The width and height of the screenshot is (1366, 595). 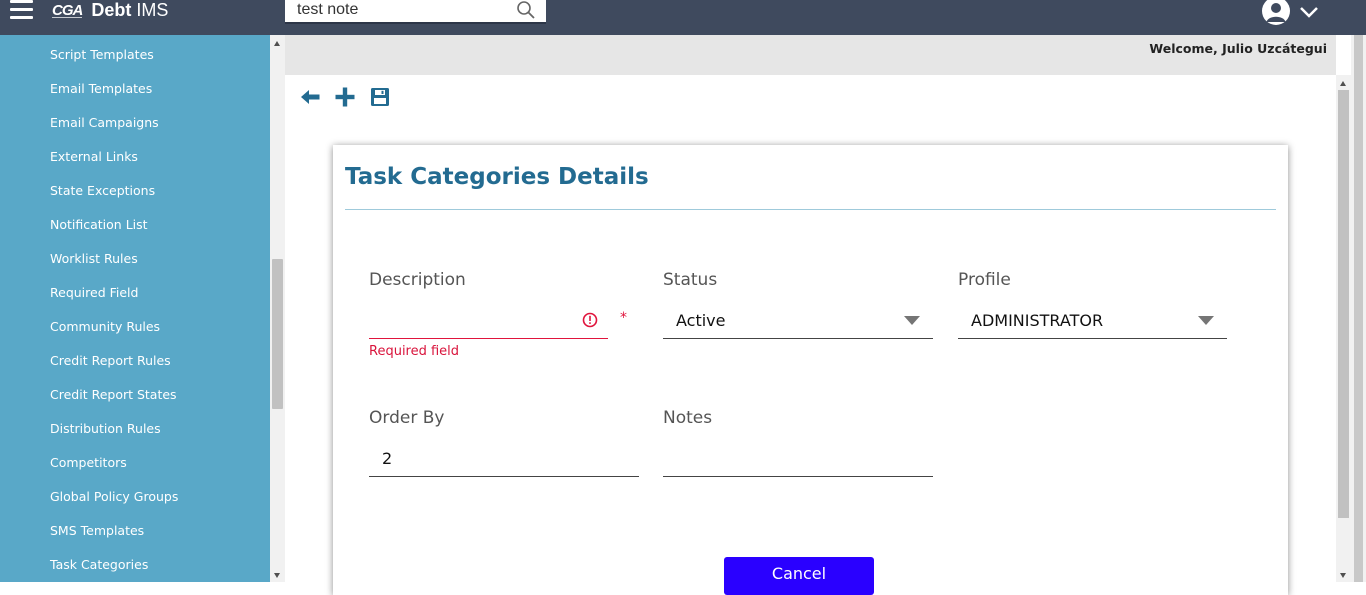 I want to click on profile-select: ADMINISTRATOR, so click(x=1092, y=322).